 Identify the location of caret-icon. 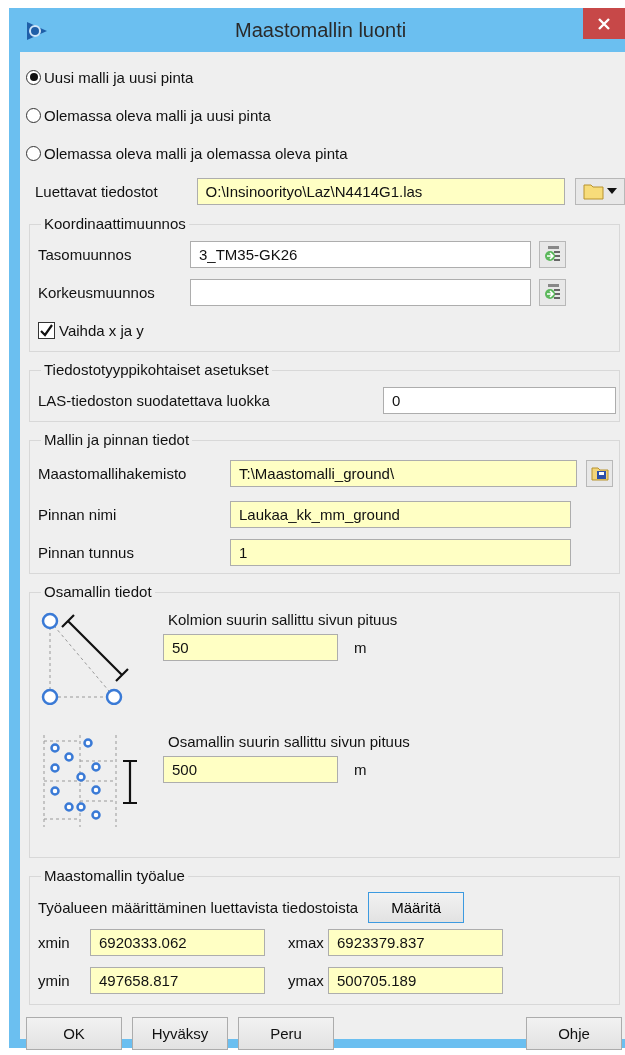
(612, 191).